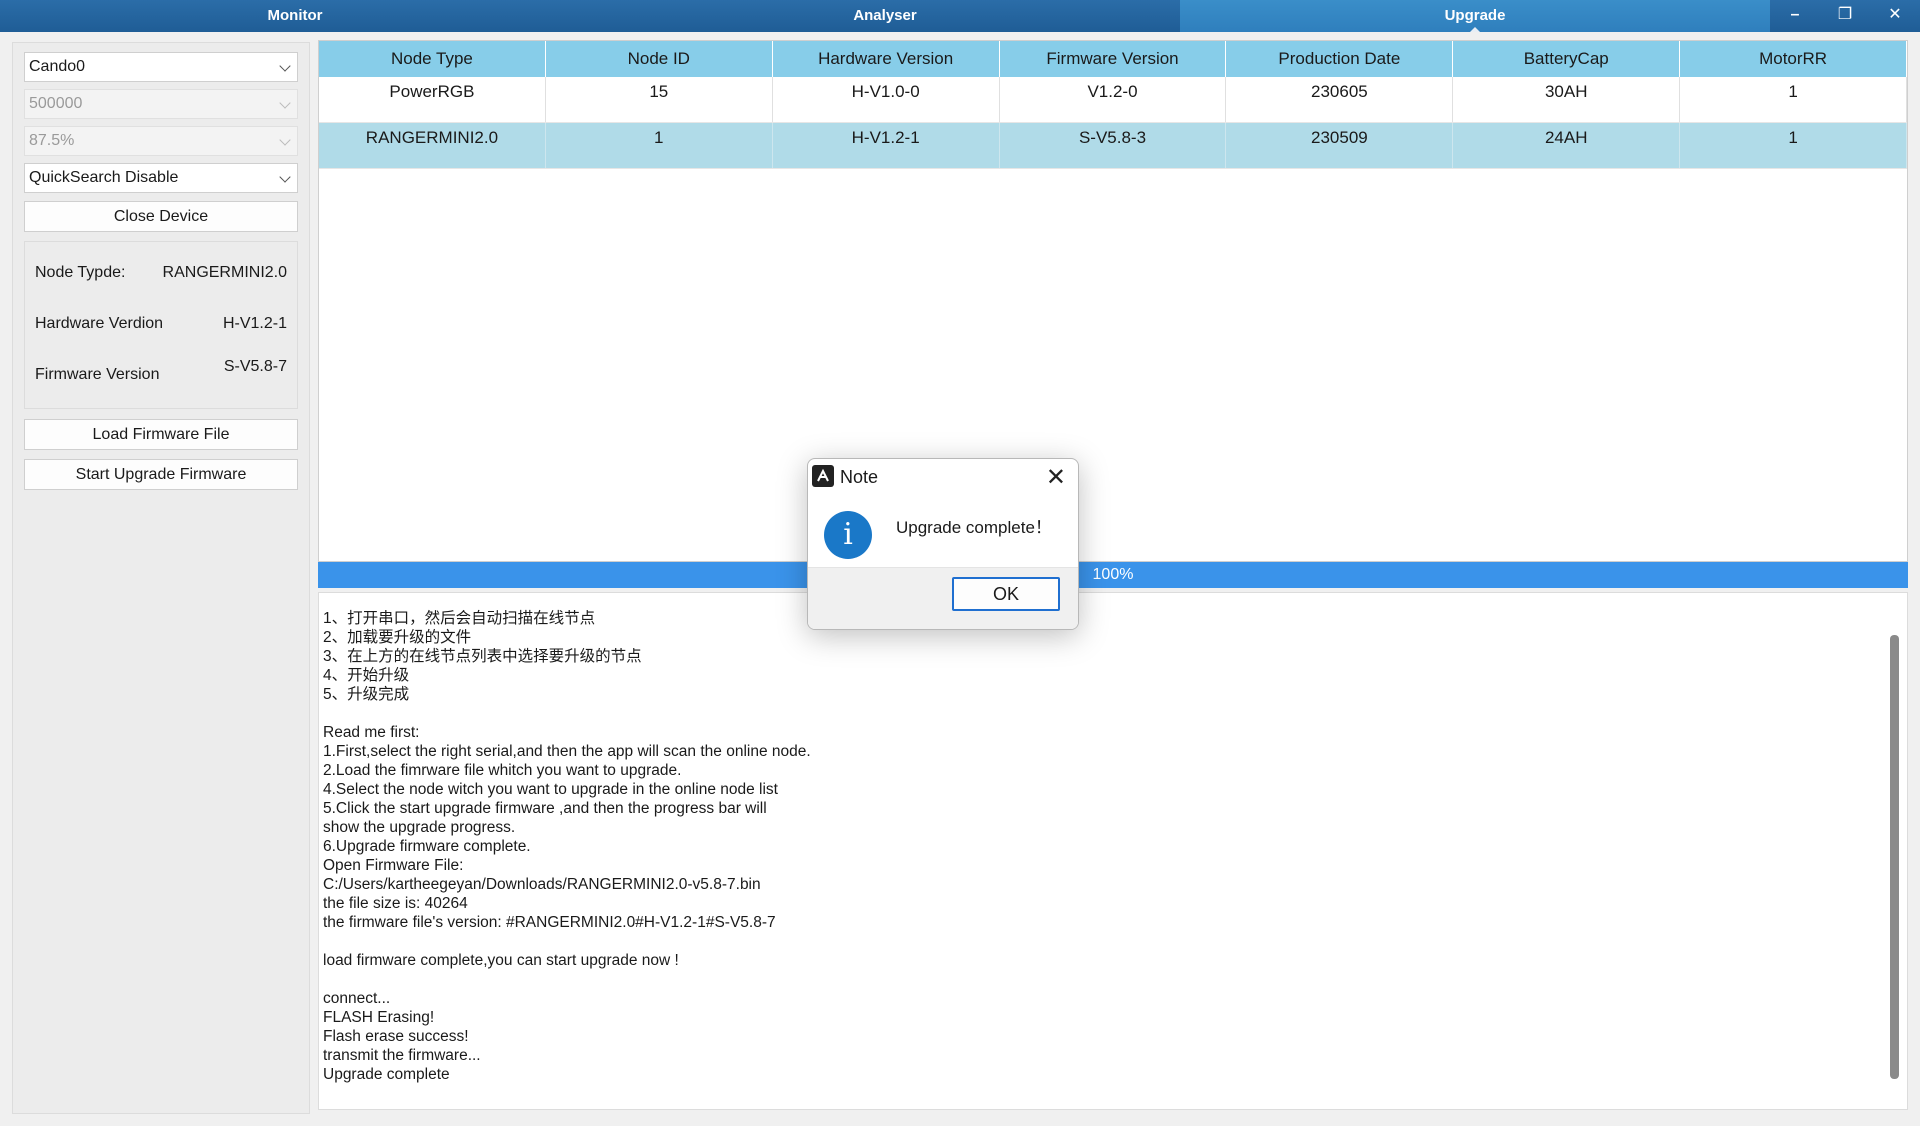  What do you see at coordinates (1793, 59) in the screenshot?
I see `column-header: MotorRR` at bounding box center [1793, 59].